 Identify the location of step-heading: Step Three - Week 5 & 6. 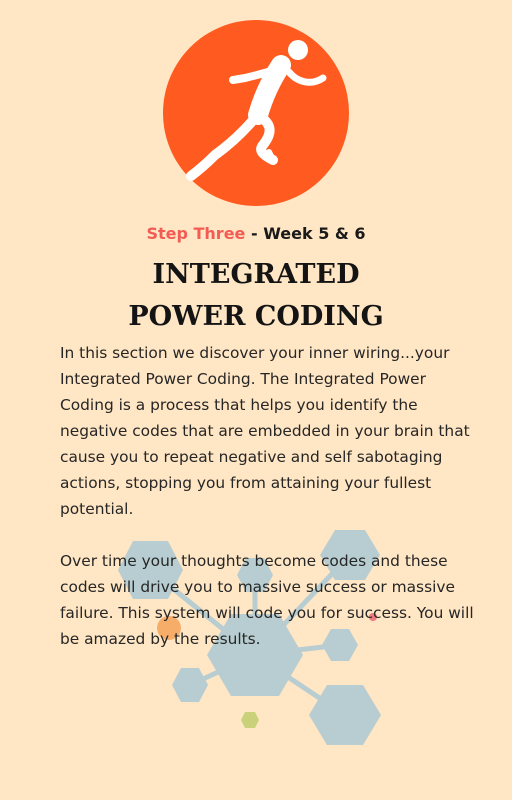
(256, 233).